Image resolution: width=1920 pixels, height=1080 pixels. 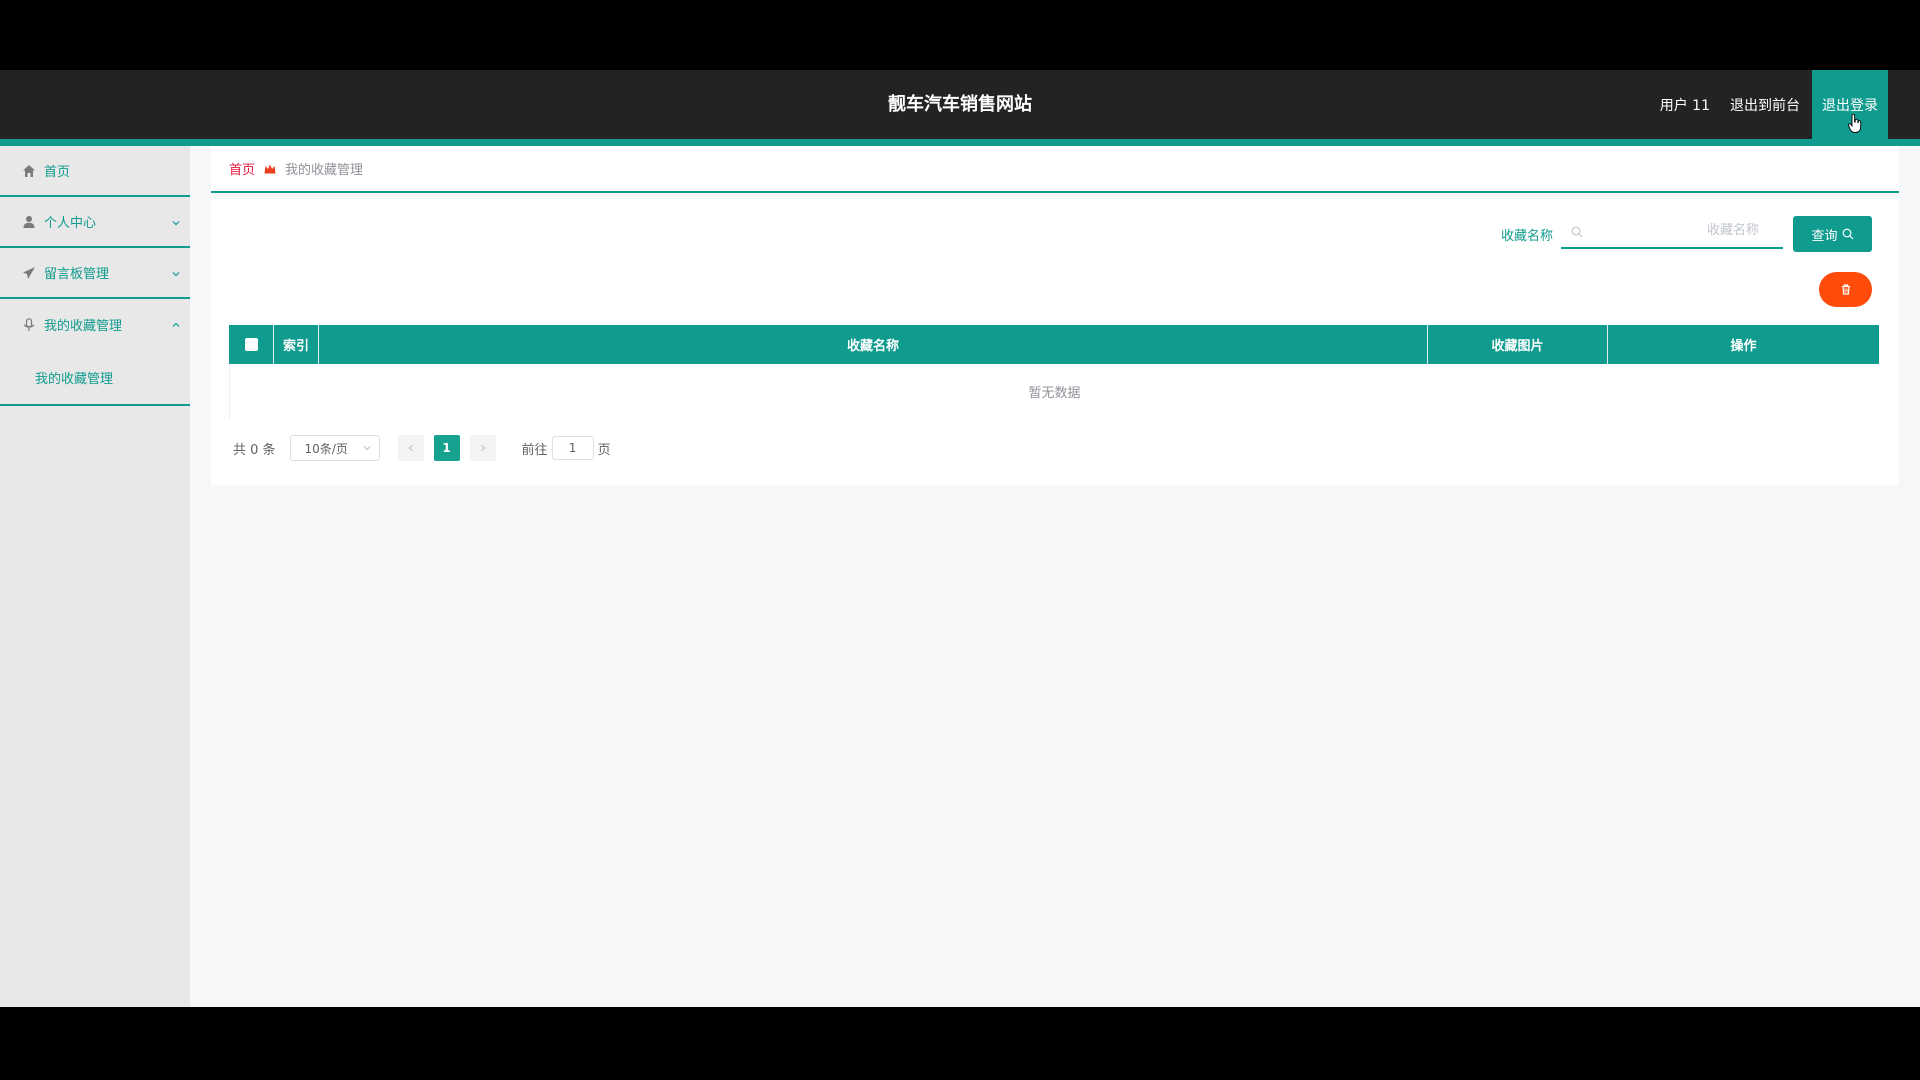 I want to click on goto-prefix: 前往, so click(x=534, y=450).